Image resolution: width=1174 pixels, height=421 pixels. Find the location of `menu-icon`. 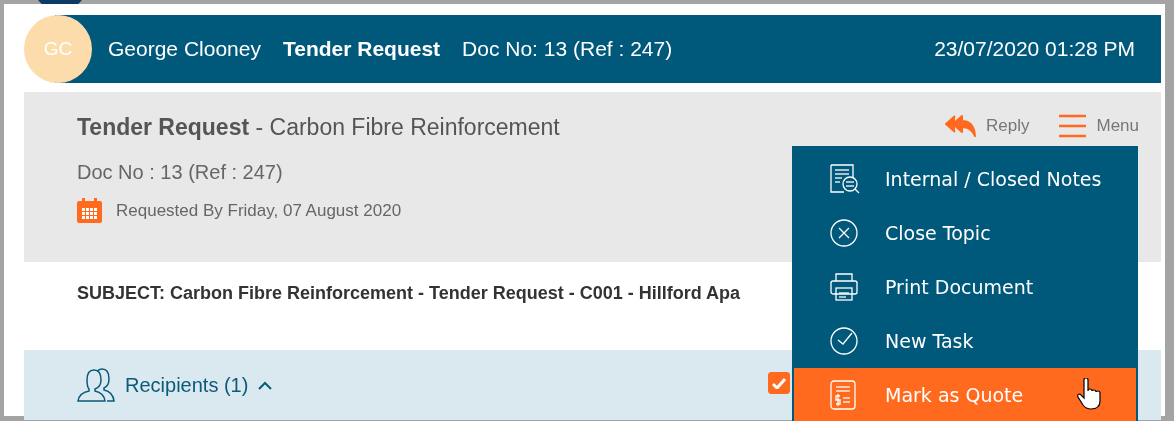

menu-icon is located at coordinates (1073, 126).